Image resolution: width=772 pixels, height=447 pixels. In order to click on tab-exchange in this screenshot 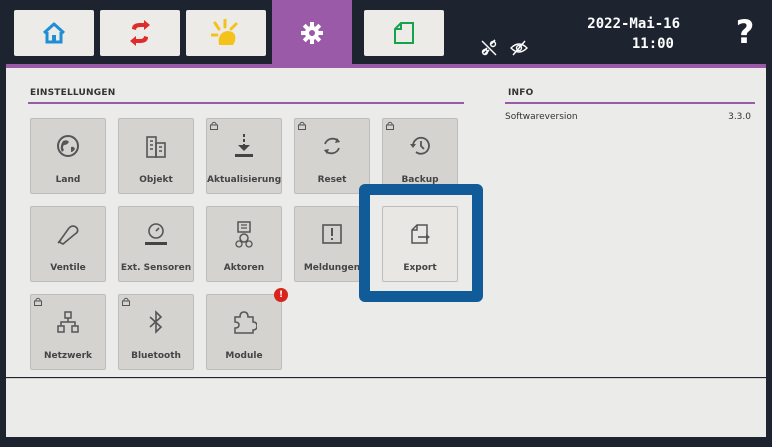, I will do `click(140, 33)`.